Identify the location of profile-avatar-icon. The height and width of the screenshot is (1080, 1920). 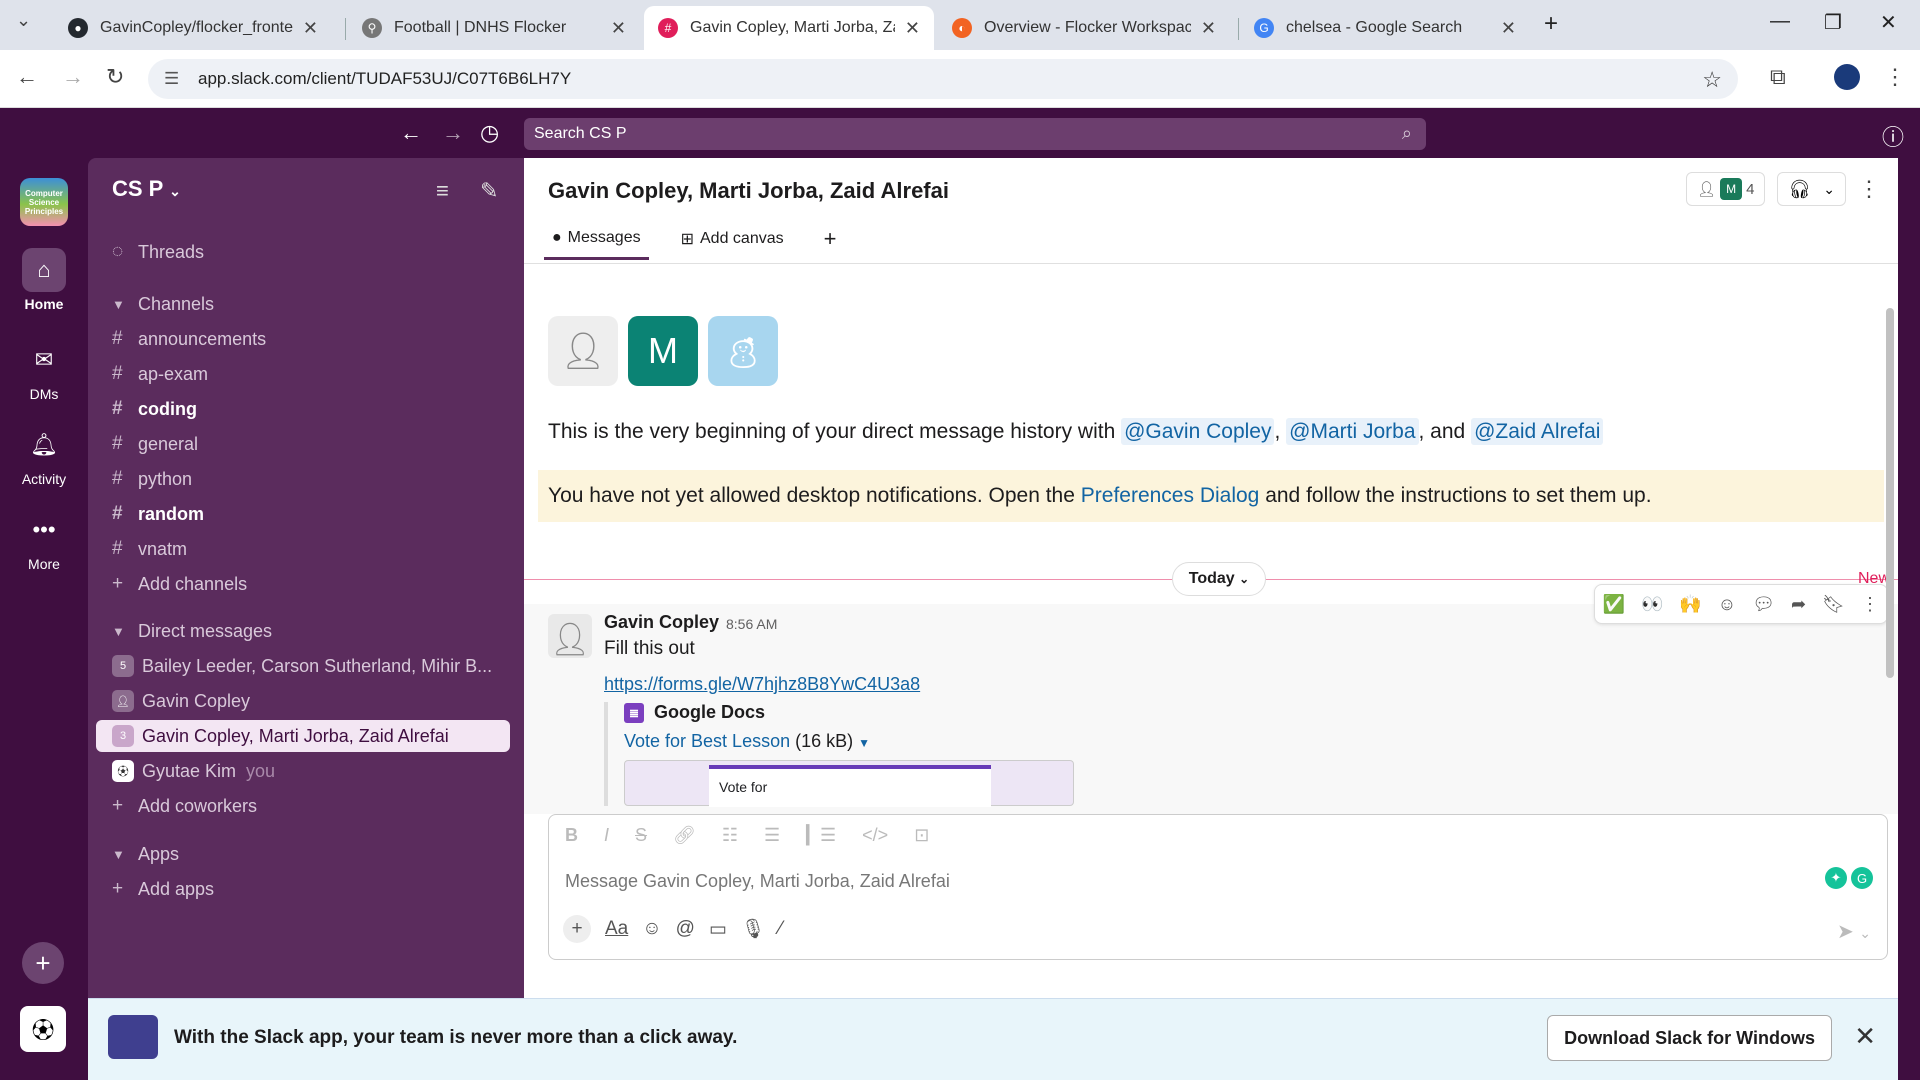
(1847, 77).